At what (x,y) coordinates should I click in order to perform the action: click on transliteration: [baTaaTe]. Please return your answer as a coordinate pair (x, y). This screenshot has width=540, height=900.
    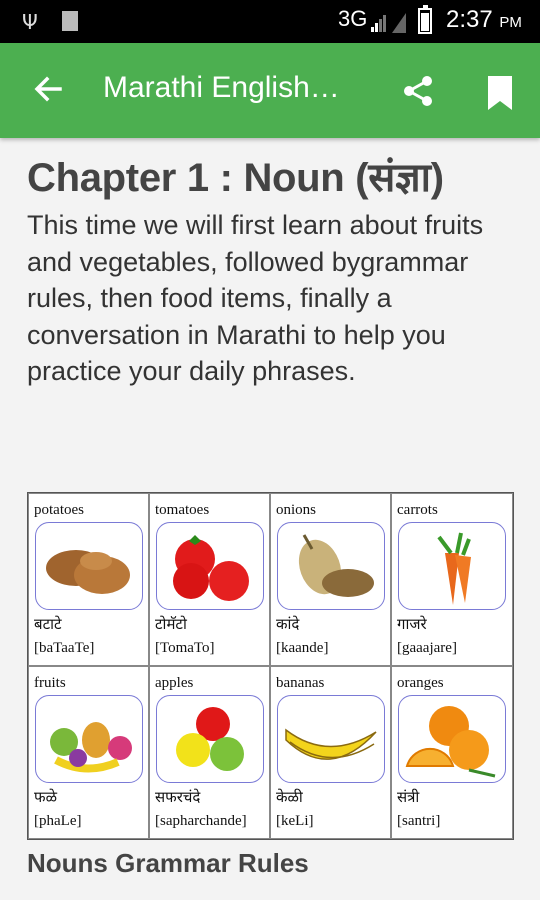
    Looking at the image, I should click on (64, 648).